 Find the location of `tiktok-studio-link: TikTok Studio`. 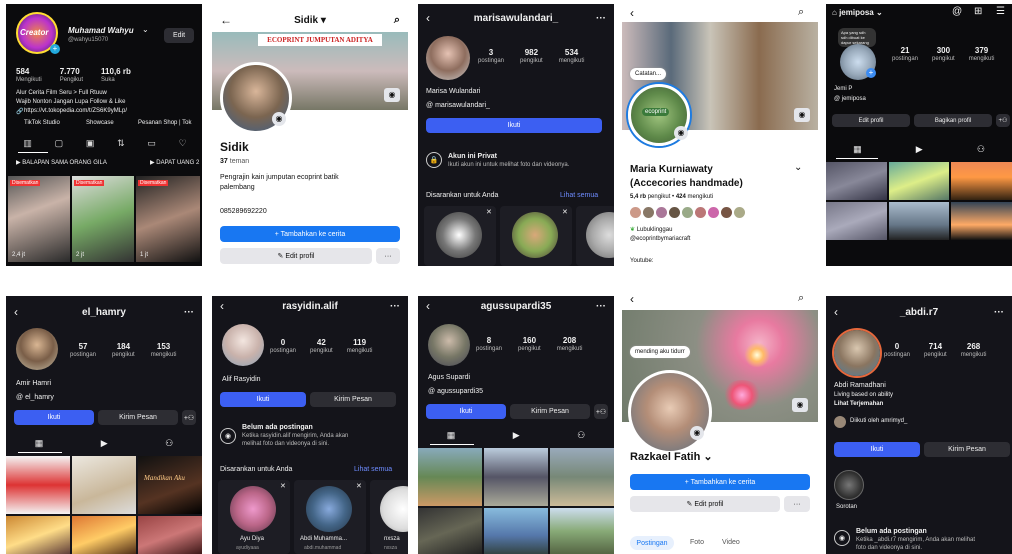

tiktok-studio-link: TikTok Studio is located at coordinates (42, 123).